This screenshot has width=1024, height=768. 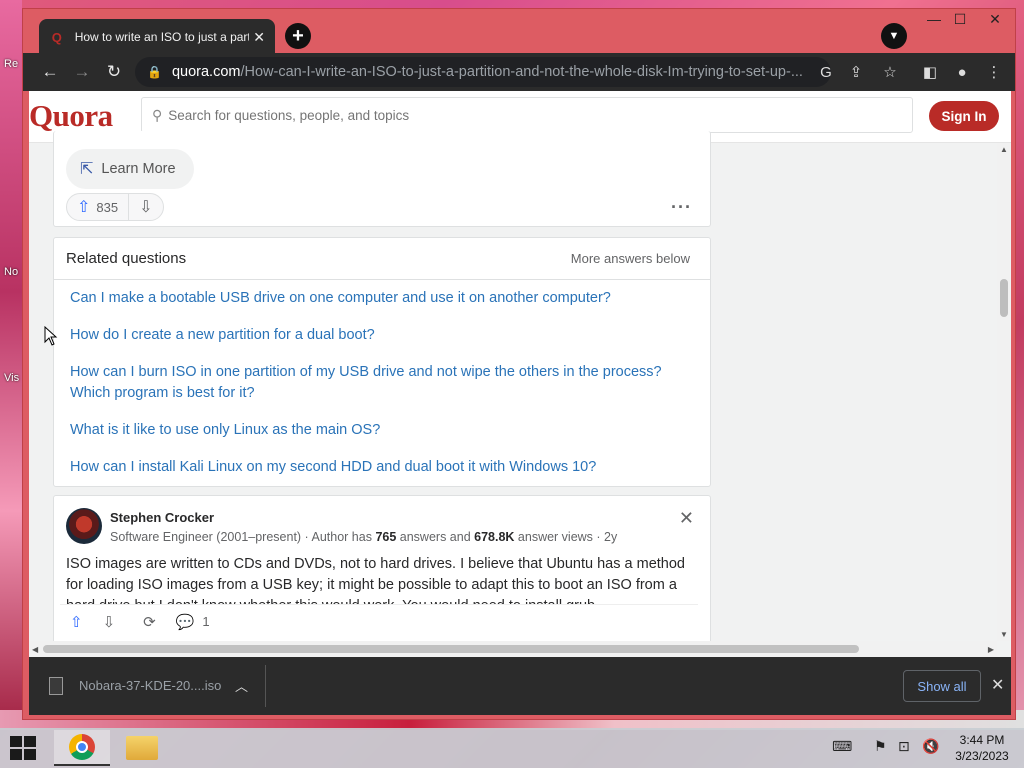 What do you see at coordinates (982, 740) in the screenshot?
I see `clock-time: 3:44 PM` at bounding box center [982, 740].